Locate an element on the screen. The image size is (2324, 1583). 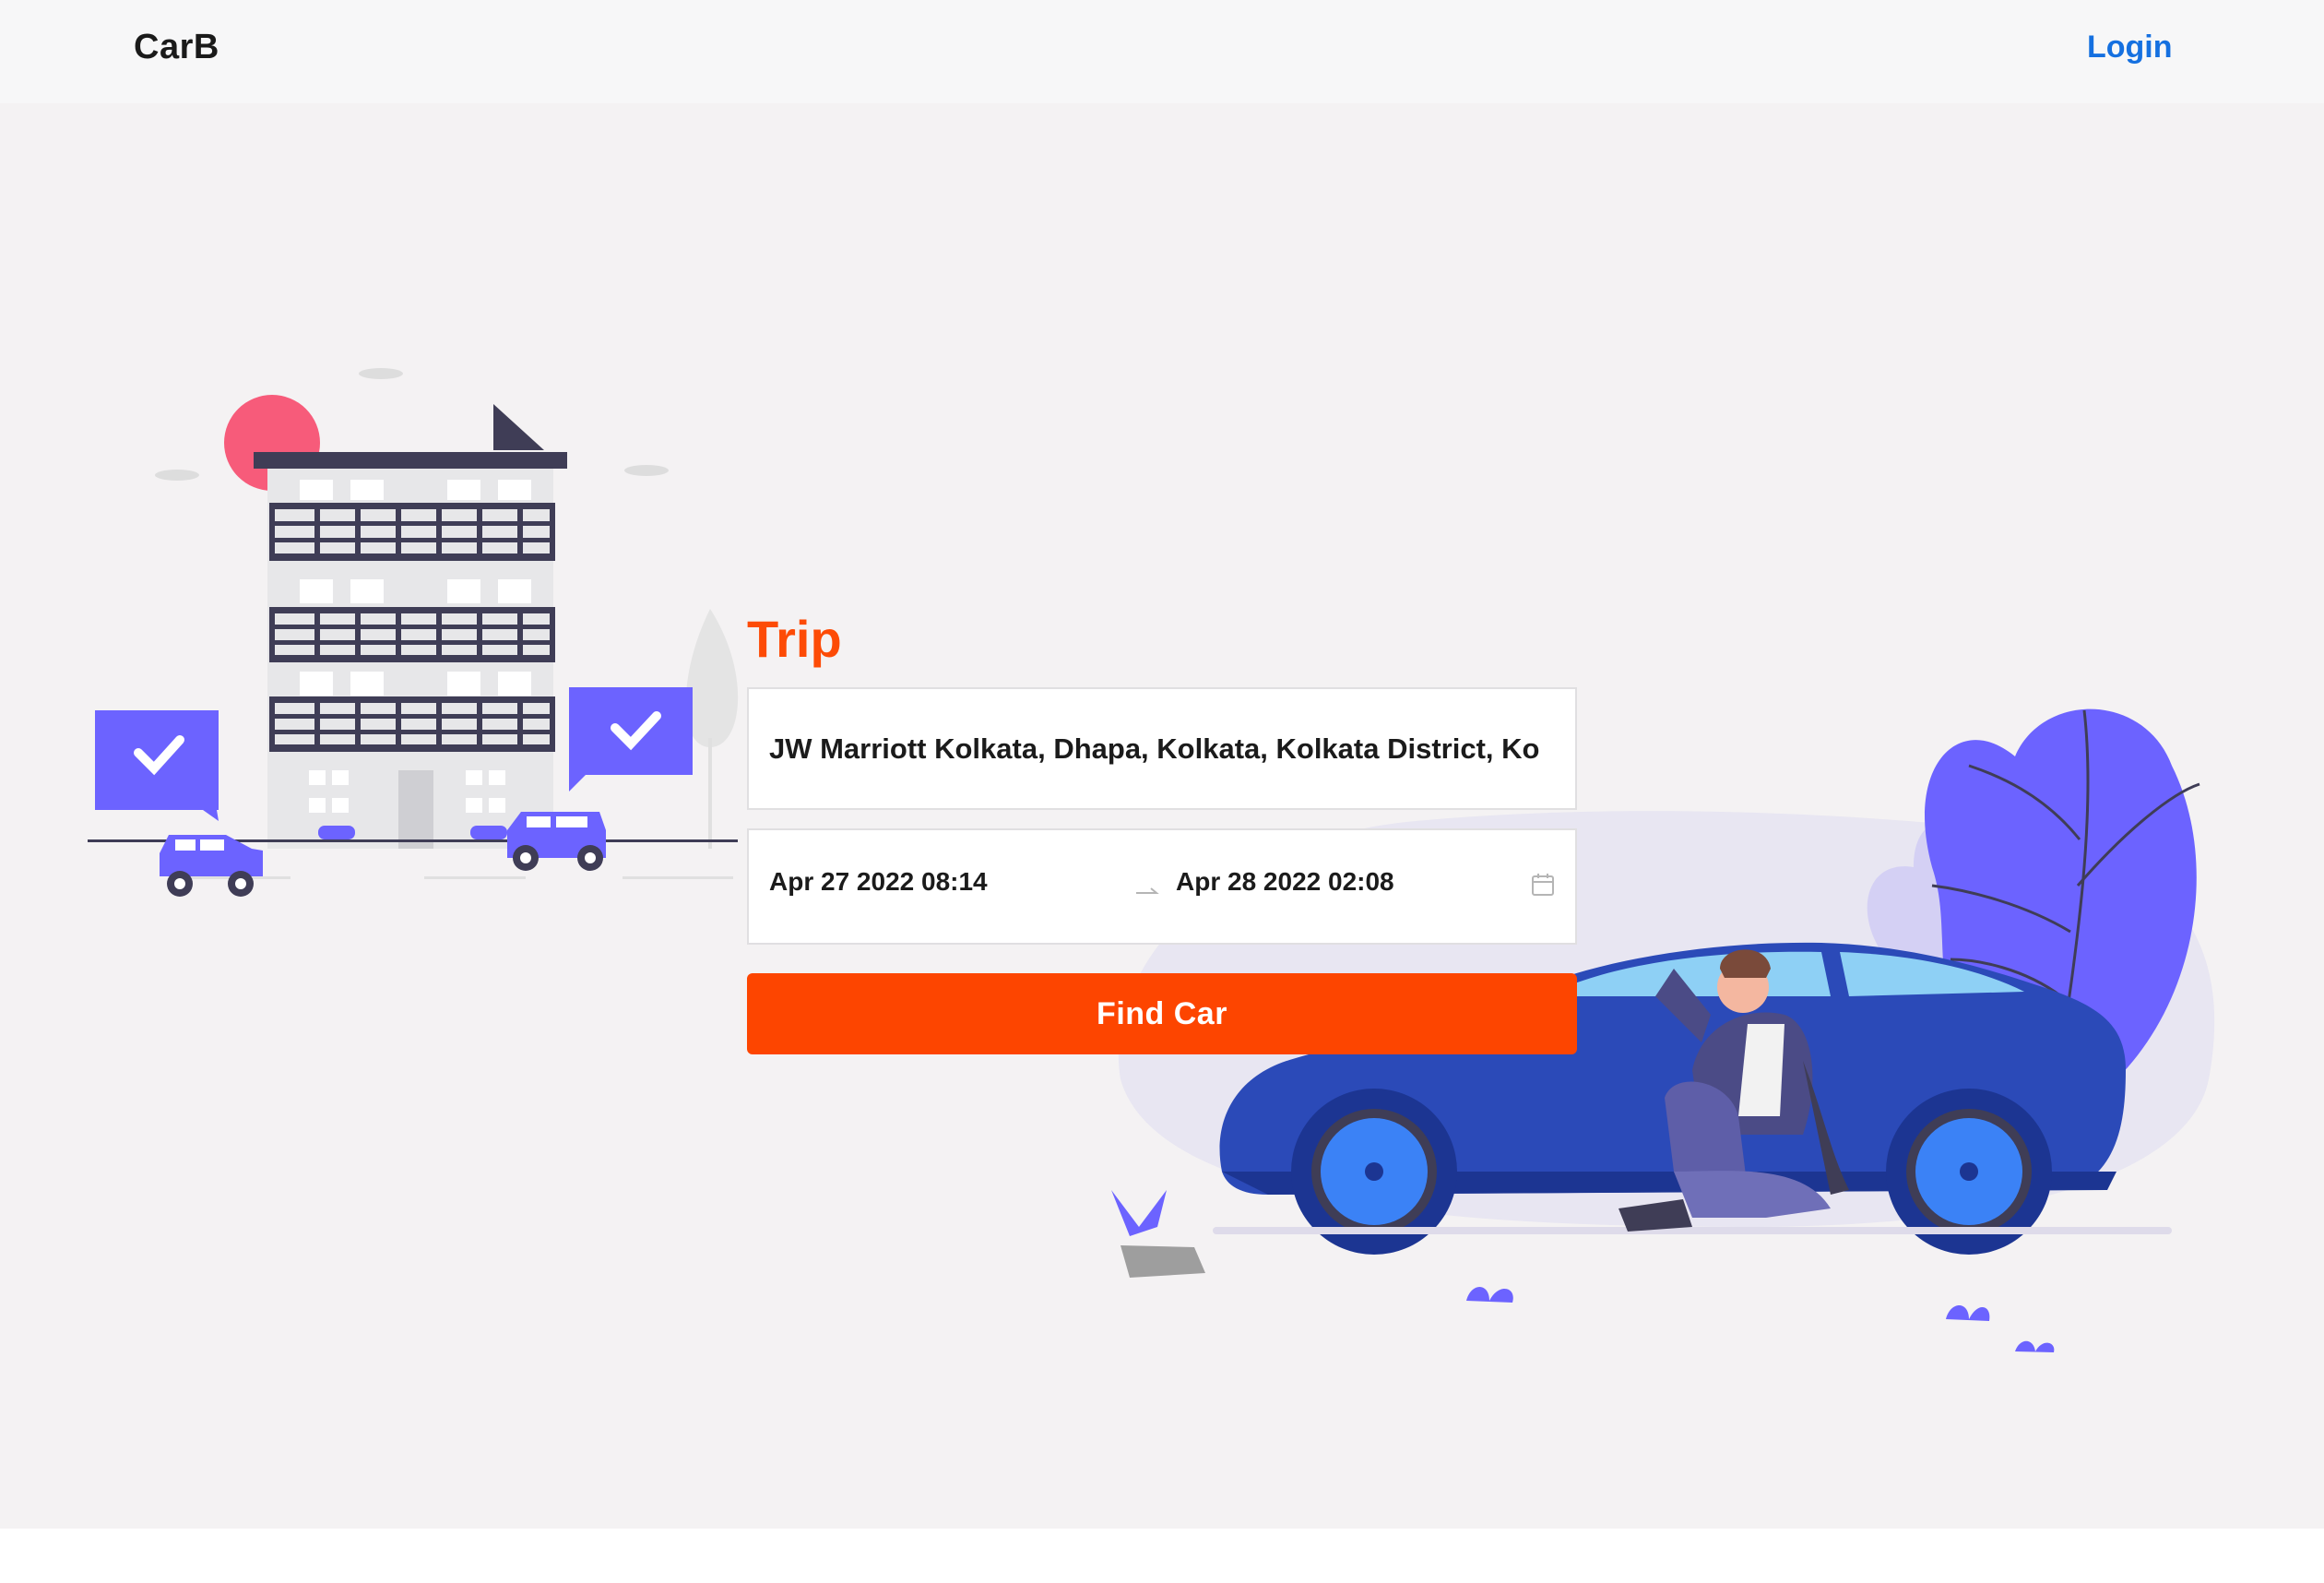
date-range-field: Apr 27 2022 08:14 Apr 28 2022 02:08 is located at coordinates (1162, 887).